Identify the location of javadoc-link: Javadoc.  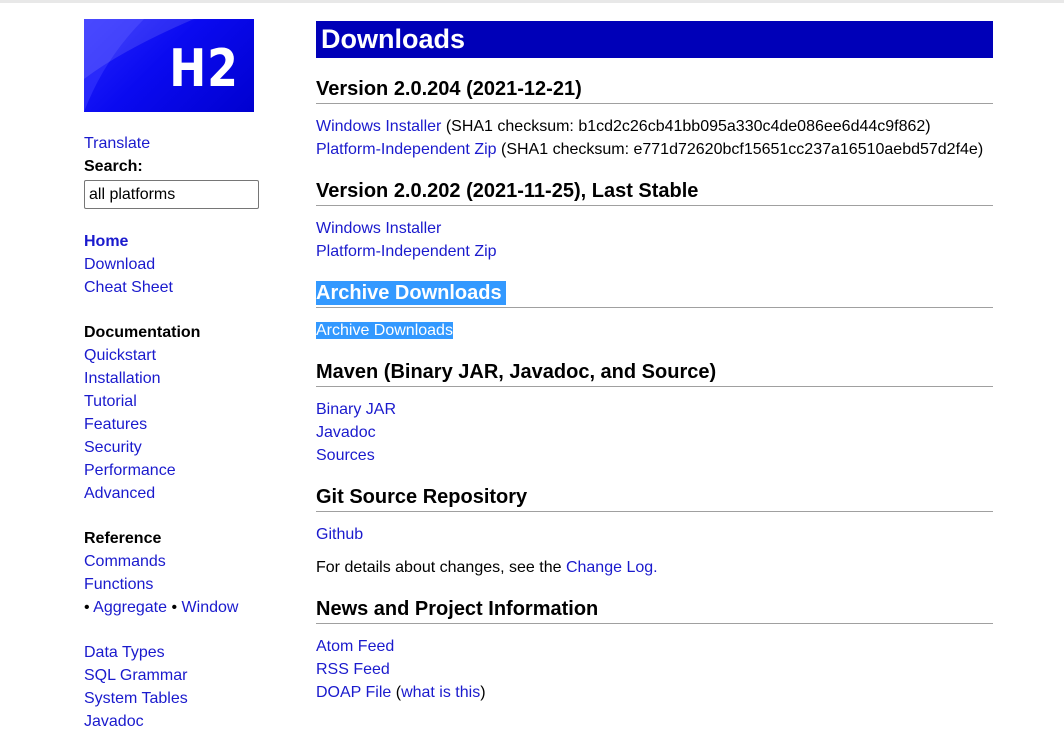
(654, 432).